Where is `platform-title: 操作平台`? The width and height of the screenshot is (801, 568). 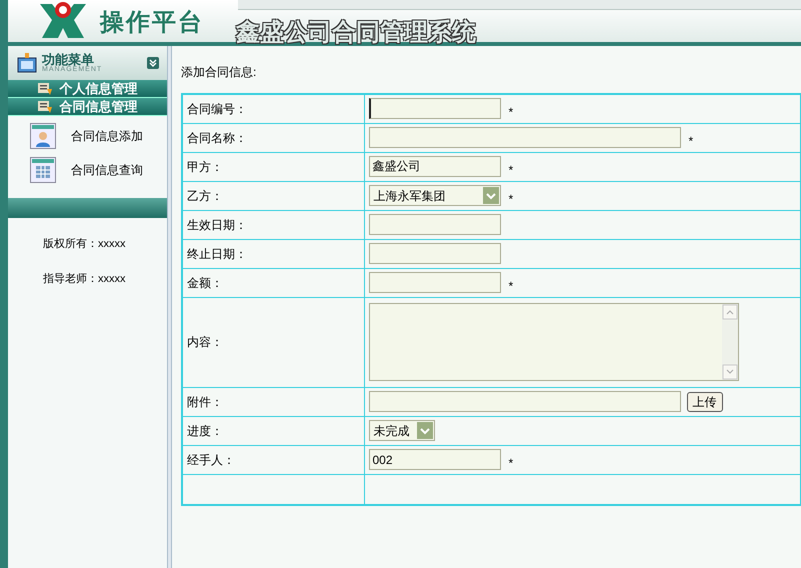
platform-title: 操作平台 is located at coordinates (152, 22).